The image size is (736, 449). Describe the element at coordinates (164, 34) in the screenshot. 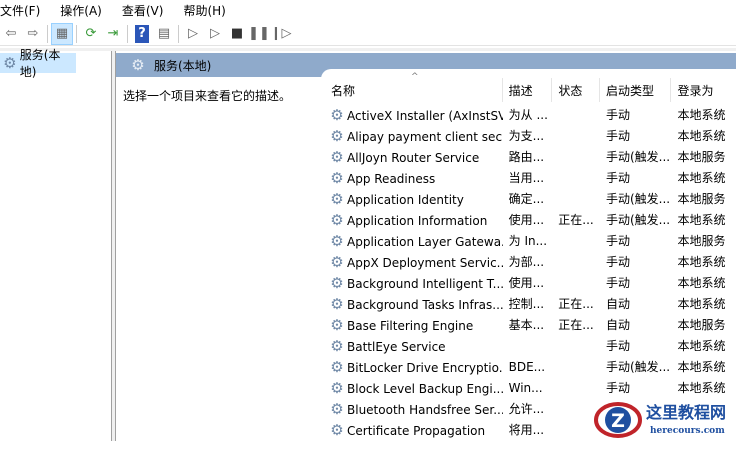

I see `show-action-pane-icon: ▤` at that location.